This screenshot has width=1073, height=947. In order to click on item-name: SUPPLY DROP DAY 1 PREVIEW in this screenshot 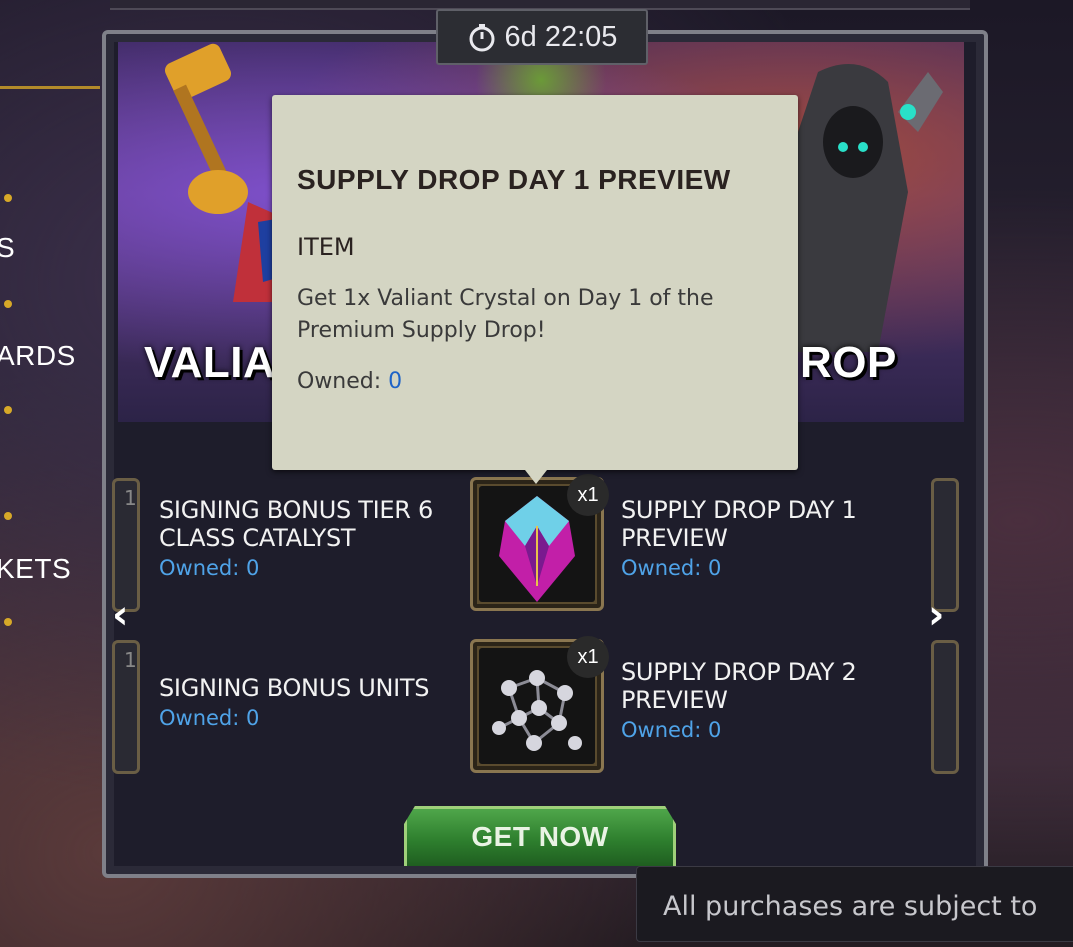, I will do `click(739, 524)`.